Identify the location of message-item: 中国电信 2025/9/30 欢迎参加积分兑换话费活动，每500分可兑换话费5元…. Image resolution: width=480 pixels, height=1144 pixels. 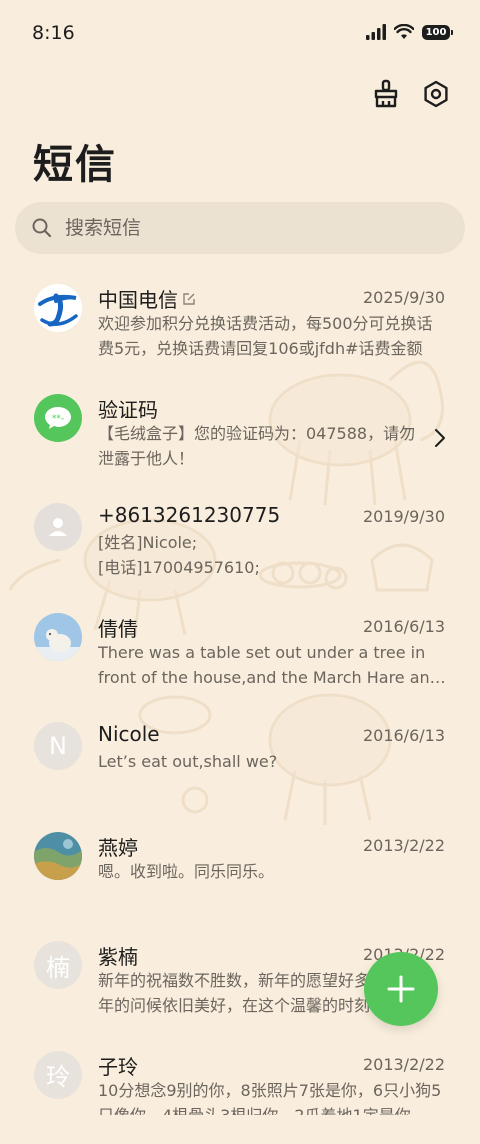
(240, 323).